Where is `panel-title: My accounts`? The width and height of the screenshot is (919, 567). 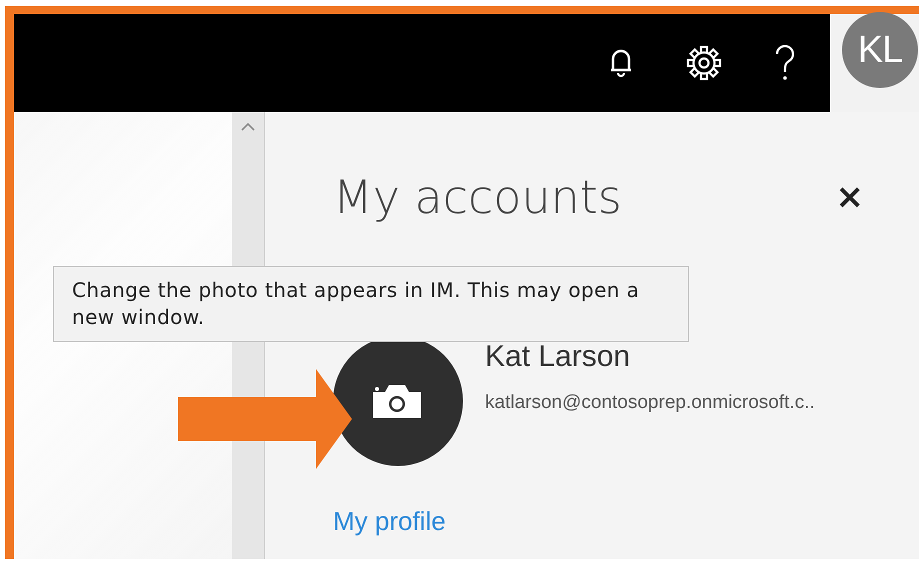
panel-title: My accounts is located at coordinates (477, 197).